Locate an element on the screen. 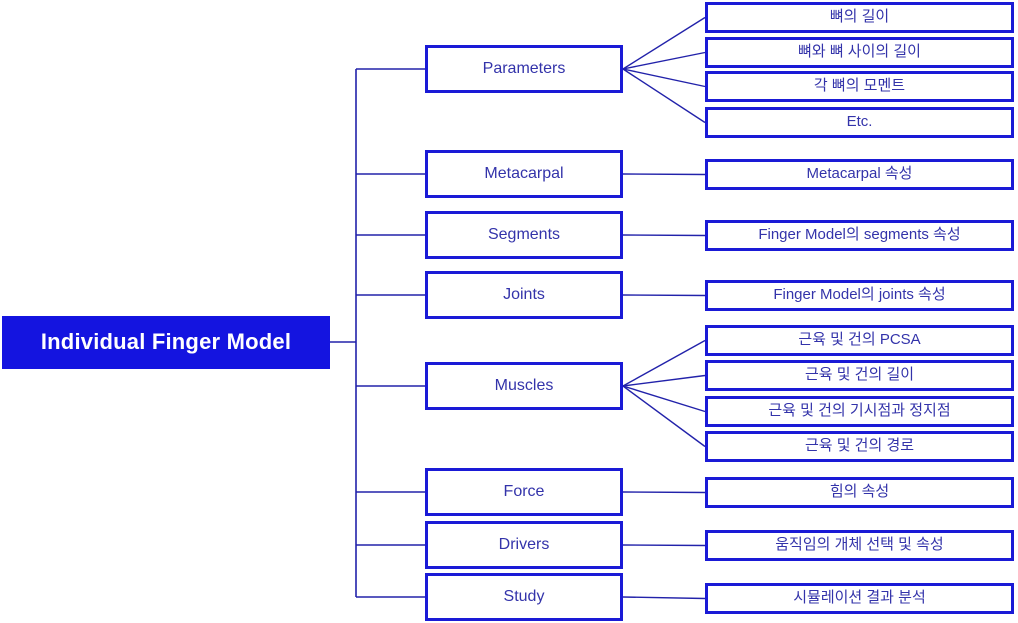 The width and height of the screenshot is (1018, 623). leaf-node-node-label: 힘의 속성 is located at coordinates (859, 492).